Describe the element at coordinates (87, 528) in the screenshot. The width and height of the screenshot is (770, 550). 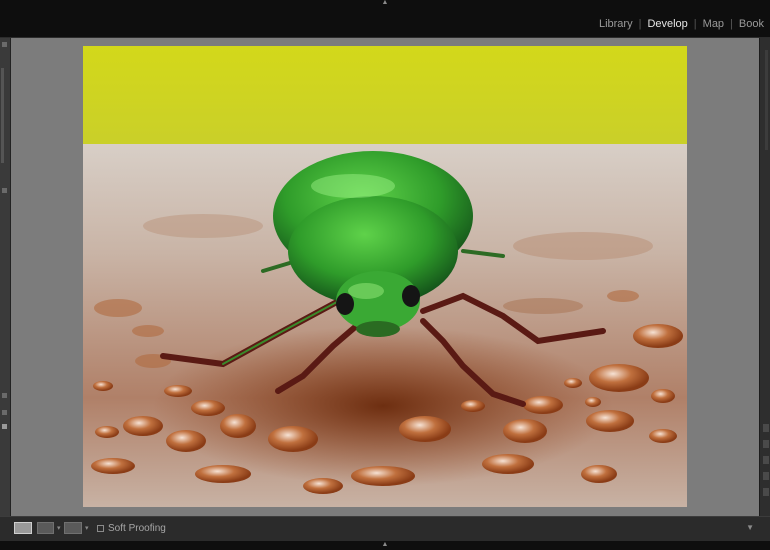
I see `view-options-menu-icon: ▾` at that location.